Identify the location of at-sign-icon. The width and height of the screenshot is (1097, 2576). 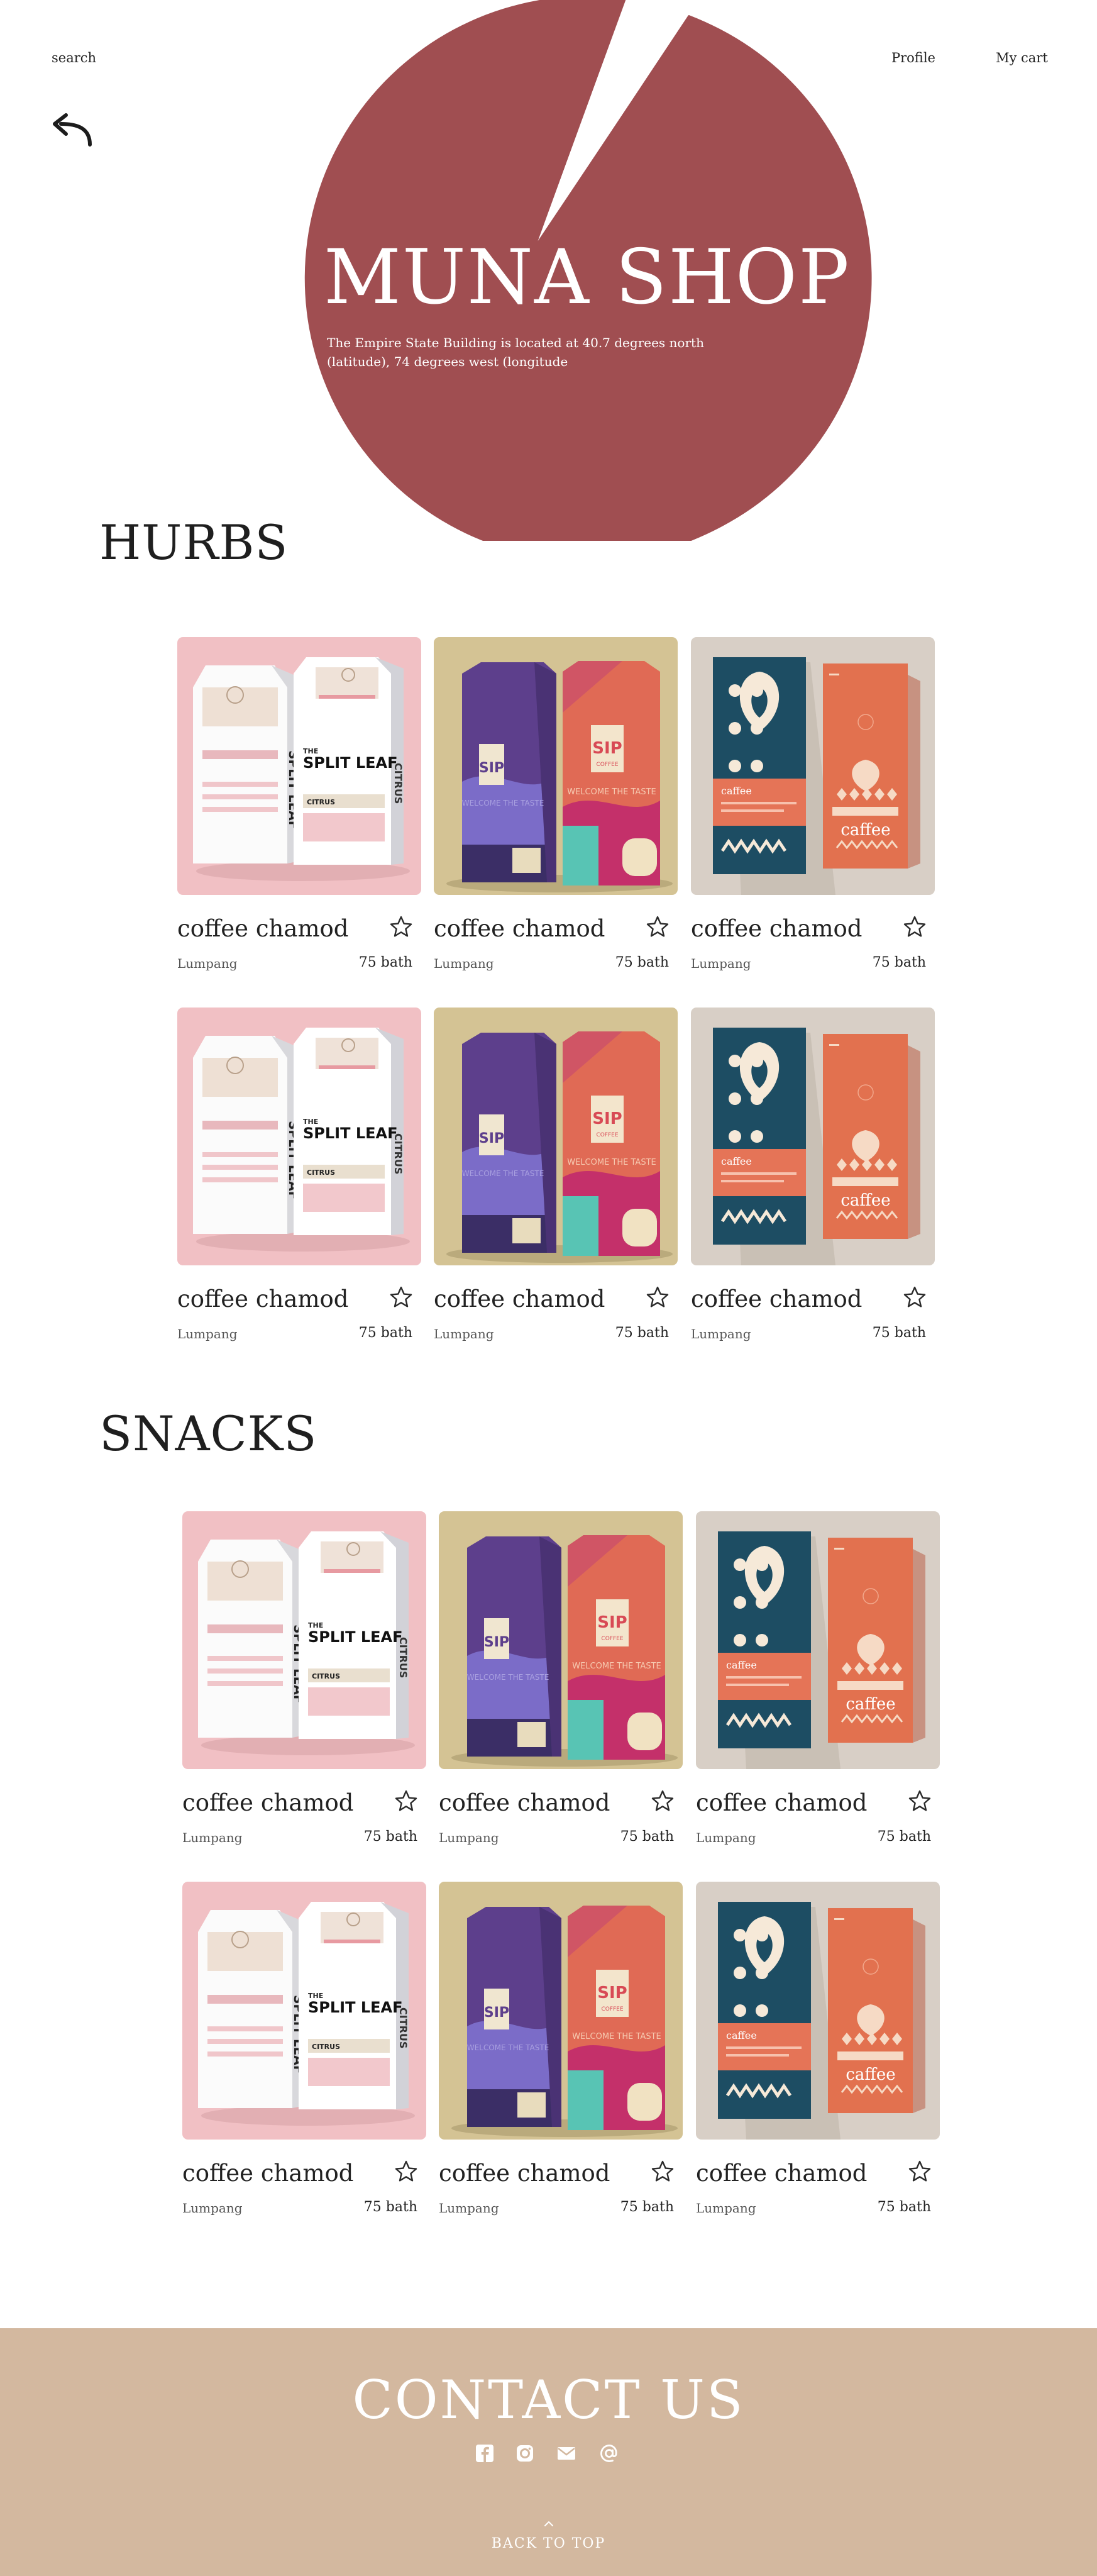
(609, 2453).